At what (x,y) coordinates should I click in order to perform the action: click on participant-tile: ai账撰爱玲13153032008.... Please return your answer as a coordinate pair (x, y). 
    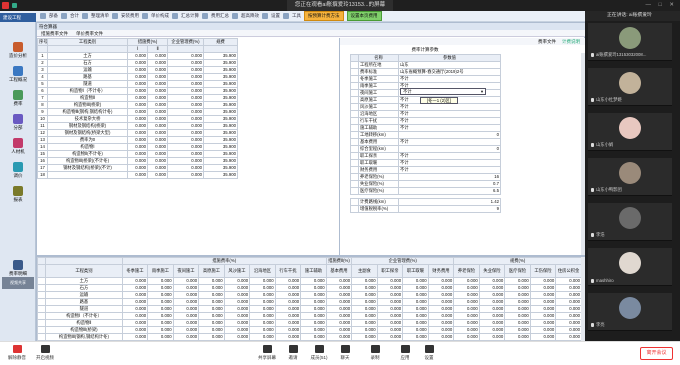
    Looking at the image, I should click on (630, 42).